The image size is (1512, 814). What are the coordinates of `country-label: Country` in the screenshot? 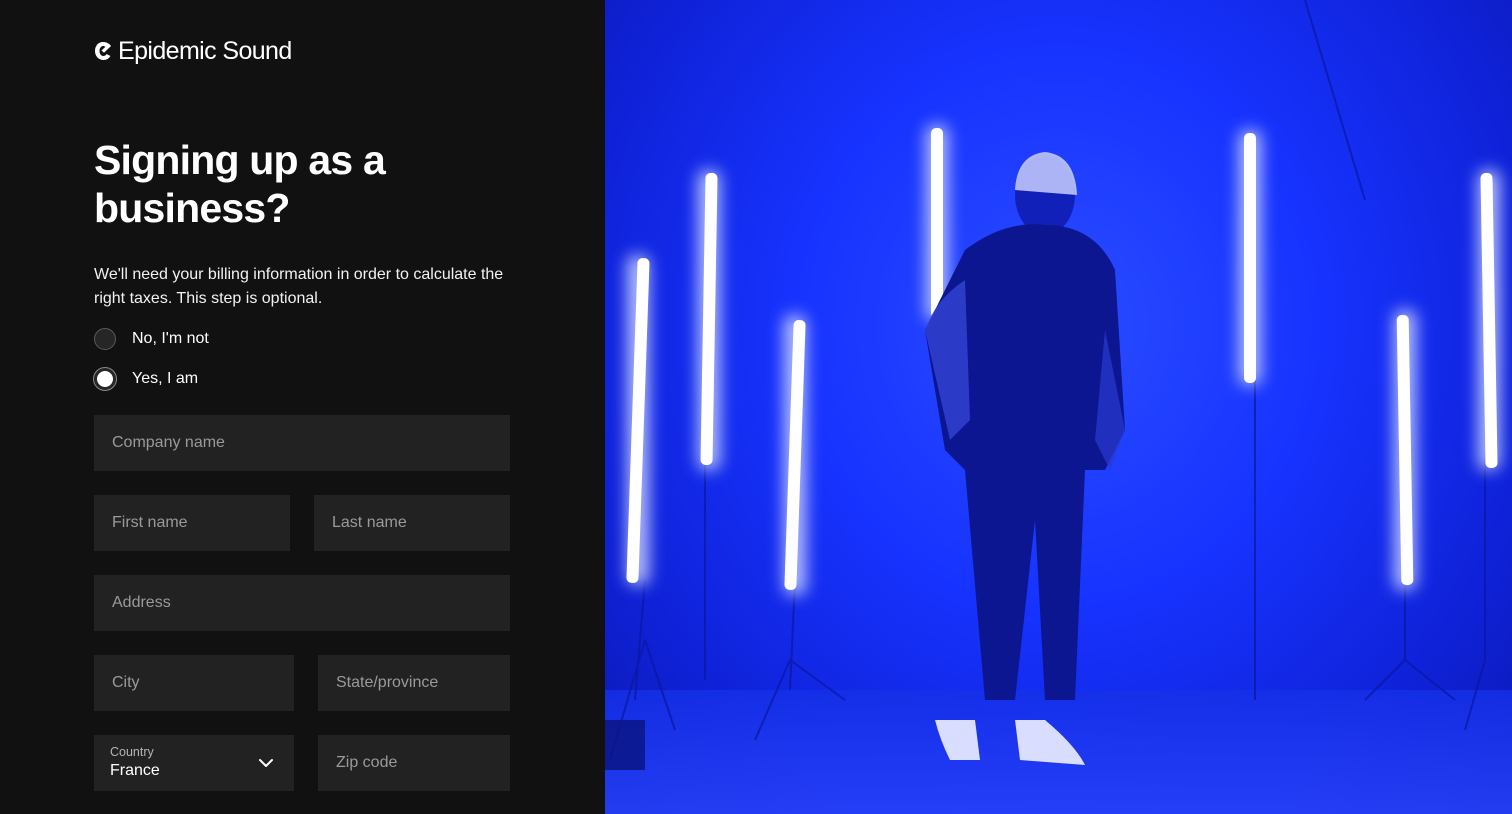 It's located at (132, 752).